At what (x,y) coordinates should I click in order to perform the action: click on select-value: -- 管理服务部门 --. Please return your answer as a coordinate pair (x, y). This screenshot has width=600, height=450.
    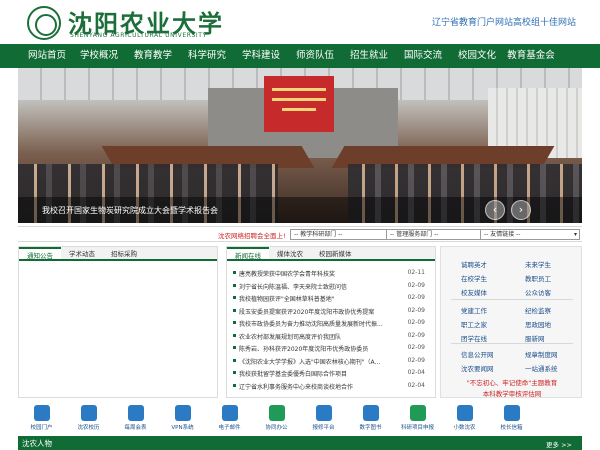
    Looking at the image, I should click on (414, 234).